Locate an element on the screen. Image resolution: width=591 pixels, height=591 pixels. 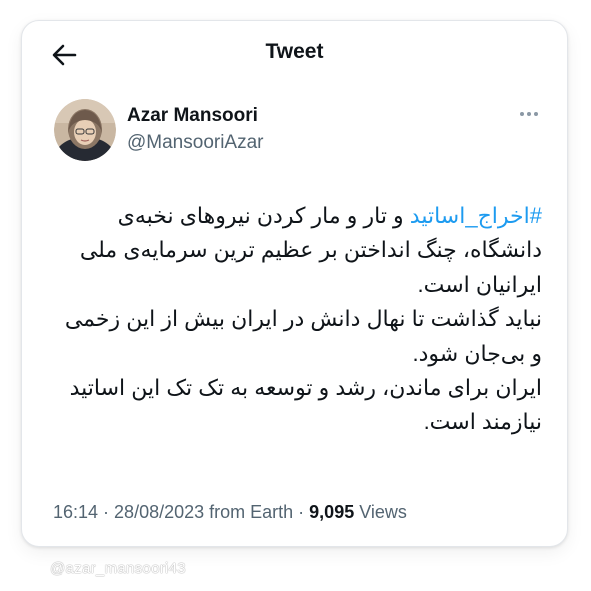
hashtag-link: #اخراج_اساتید is located at coordinates (476, 215).